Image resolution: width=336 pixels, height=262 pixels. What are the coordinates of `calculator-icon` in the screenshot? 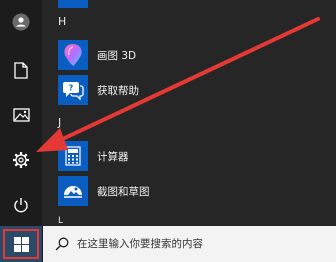 It's located at (73, 156).